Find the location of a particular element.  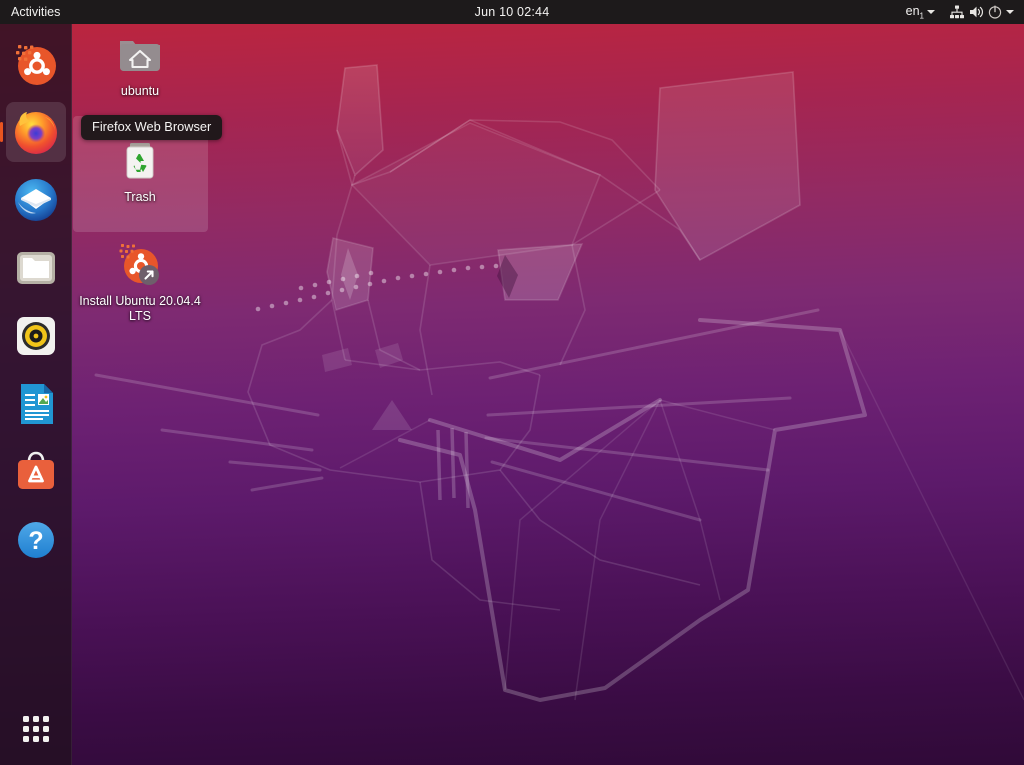

ubuntu-software-icon is located at coordinates (35, 470).